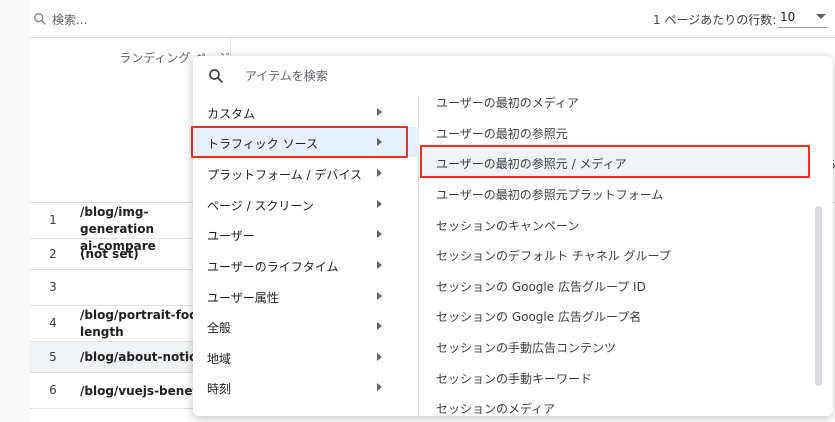 The height and width of the screenshot is (422, 835). What do you see at coordinates (243, 298) in the screenshot?
I see `category-label: ユーザー属性` at bounding box center [243, 298].